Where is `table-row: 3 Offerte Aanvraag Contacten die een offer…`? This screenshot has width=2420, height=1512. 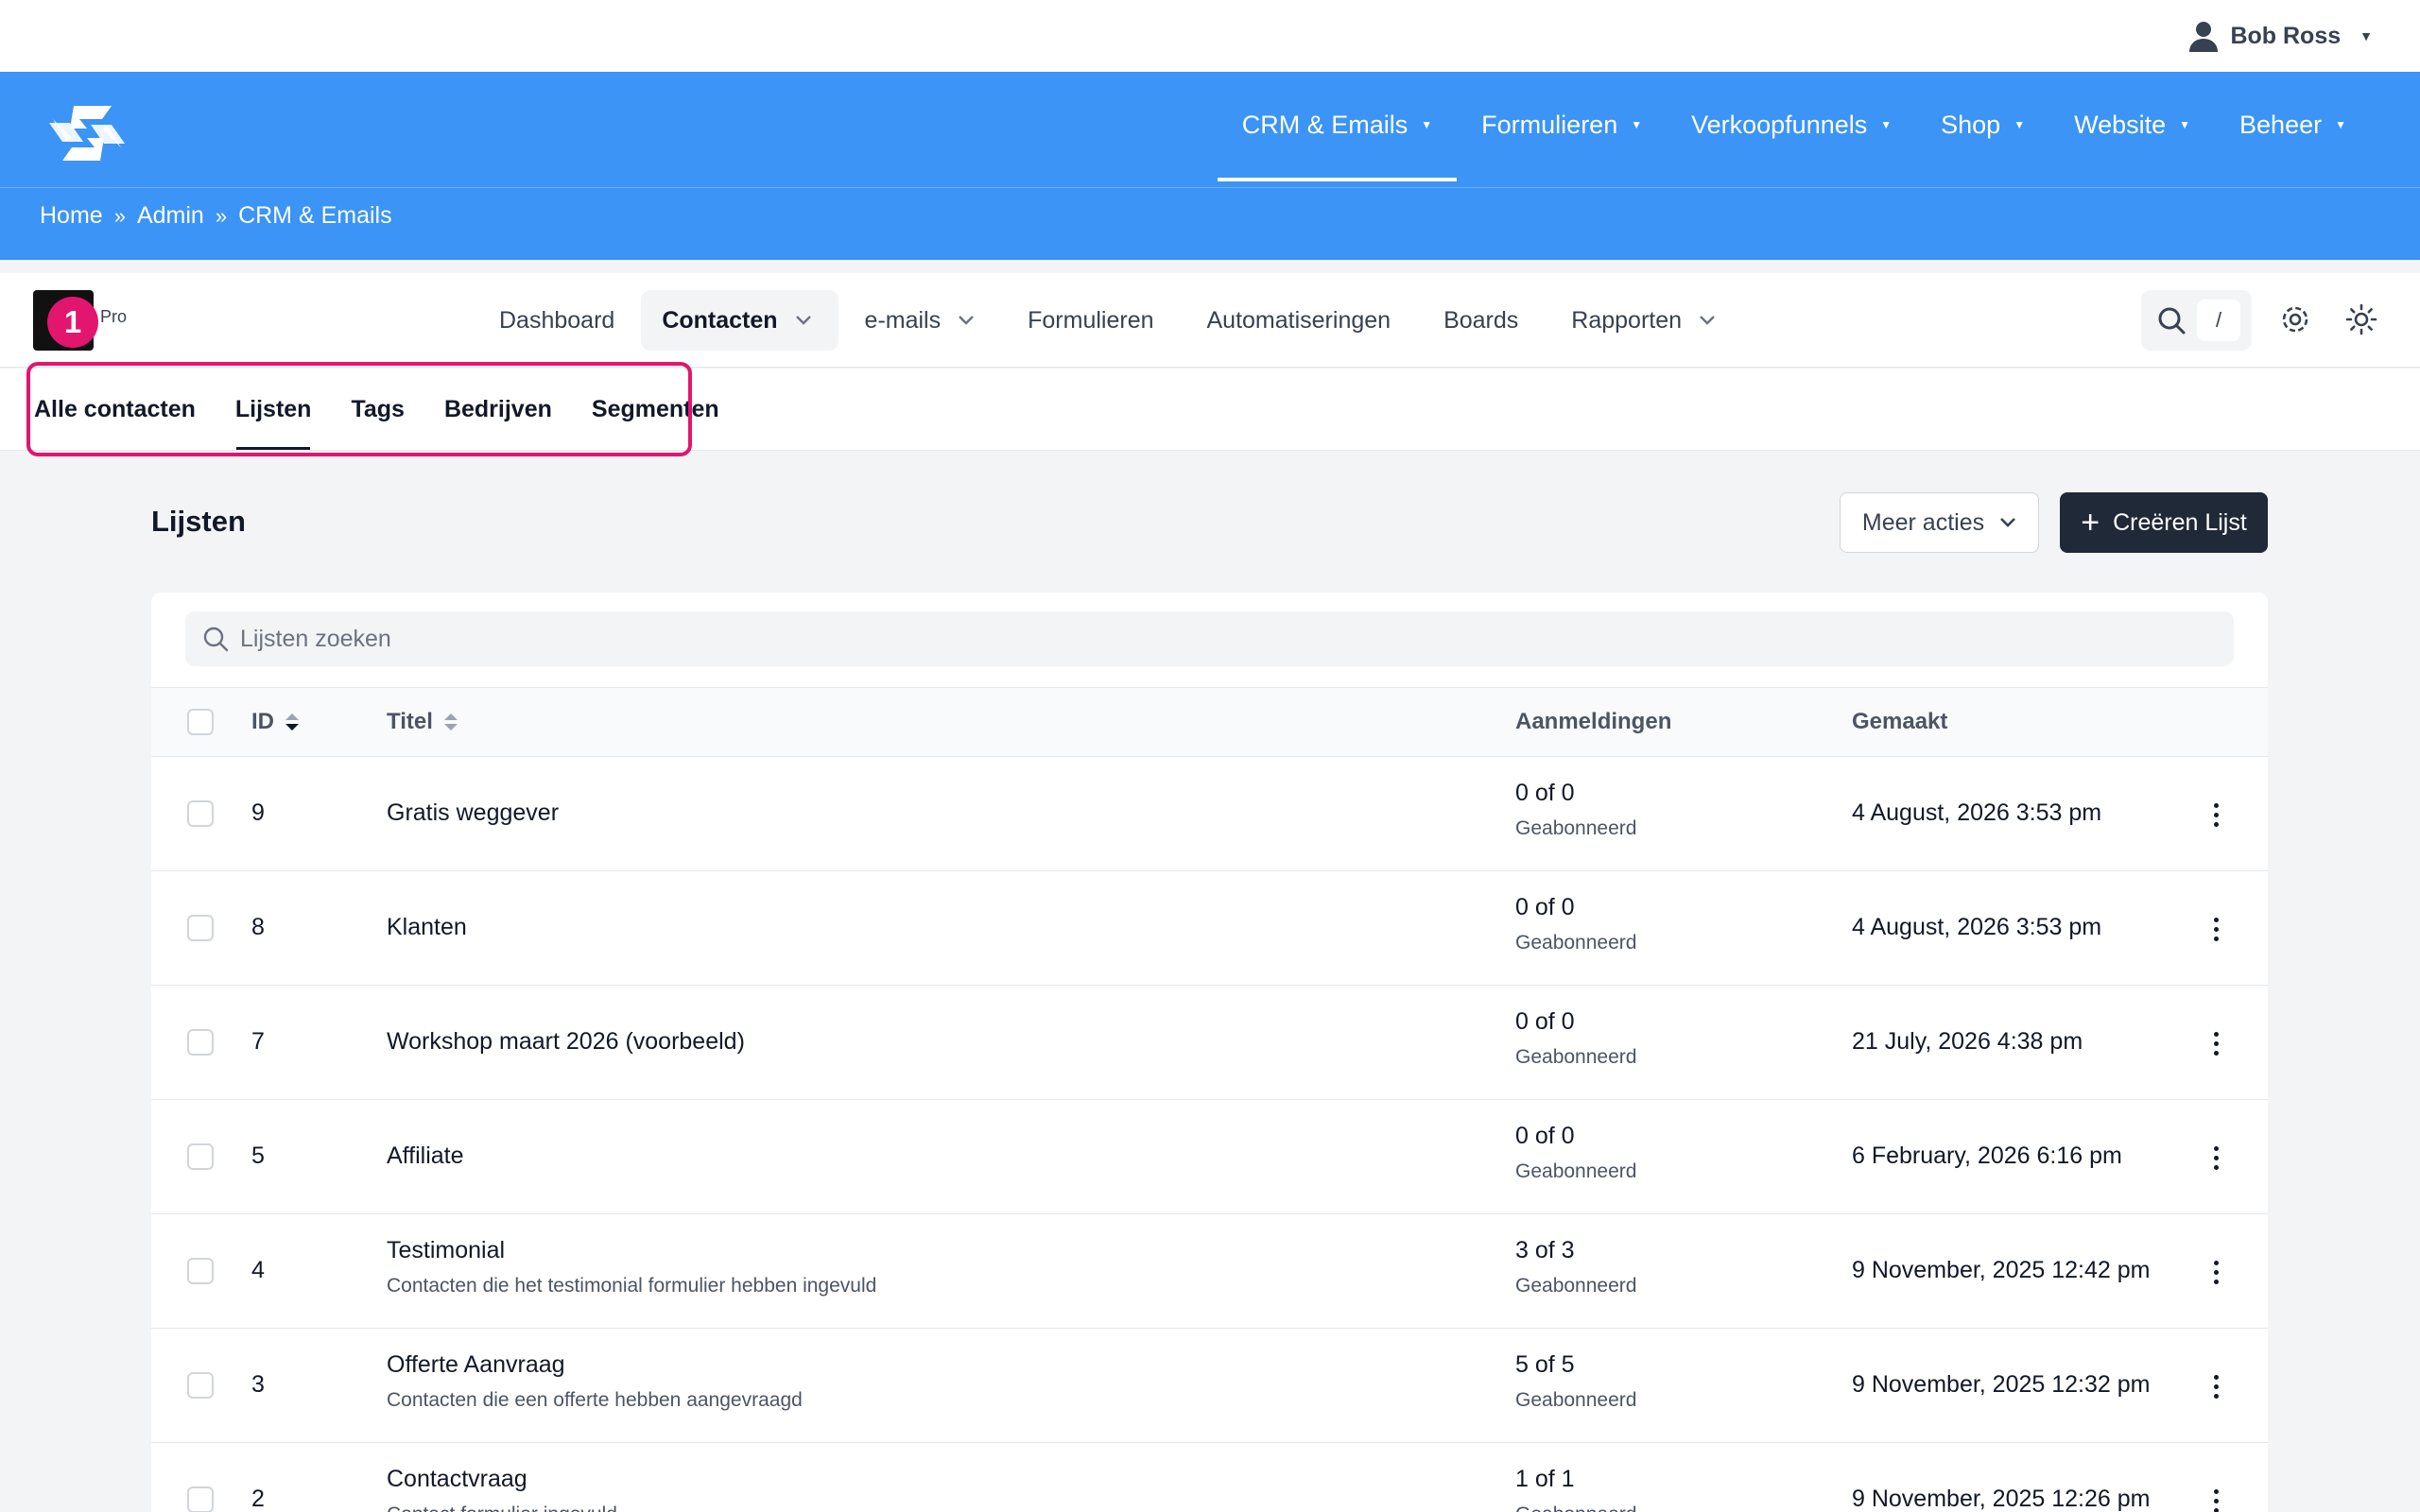
table-row: 3 Offerte Aanvraag Contacten die een offer… is located at coordinates (1210, 1386).